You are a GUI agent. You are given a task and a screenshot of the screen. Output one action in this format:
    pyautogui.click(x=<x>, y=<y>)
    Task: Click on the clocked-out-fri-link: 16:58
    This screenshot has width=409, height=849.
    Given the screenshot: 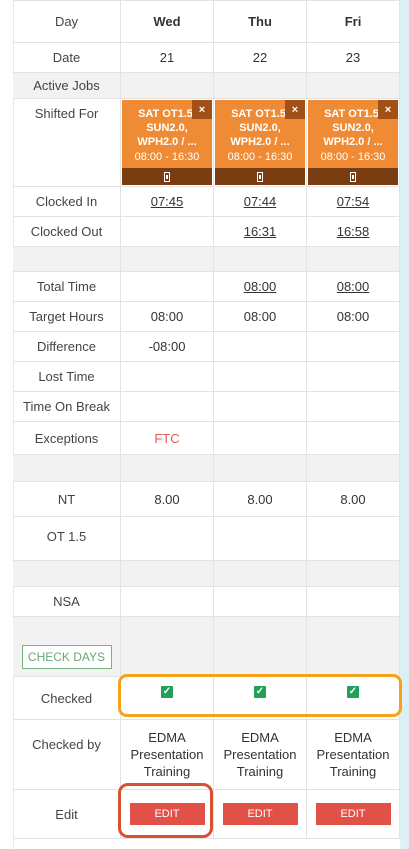 What is the action you would take?
    pyautogui.click(x=353, y=231)
    